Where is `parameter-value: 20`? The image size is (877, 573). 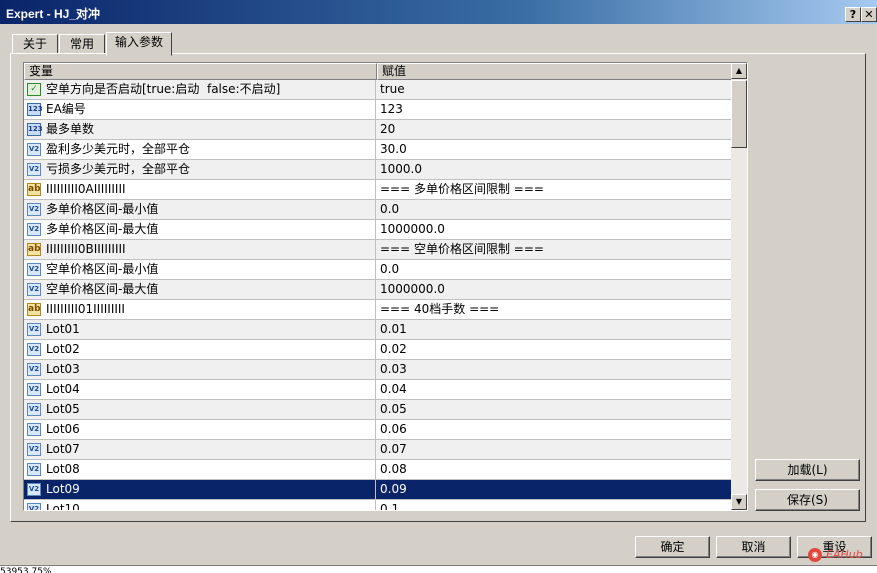 parameter-value: 20 is located at coordinates (387, 129).